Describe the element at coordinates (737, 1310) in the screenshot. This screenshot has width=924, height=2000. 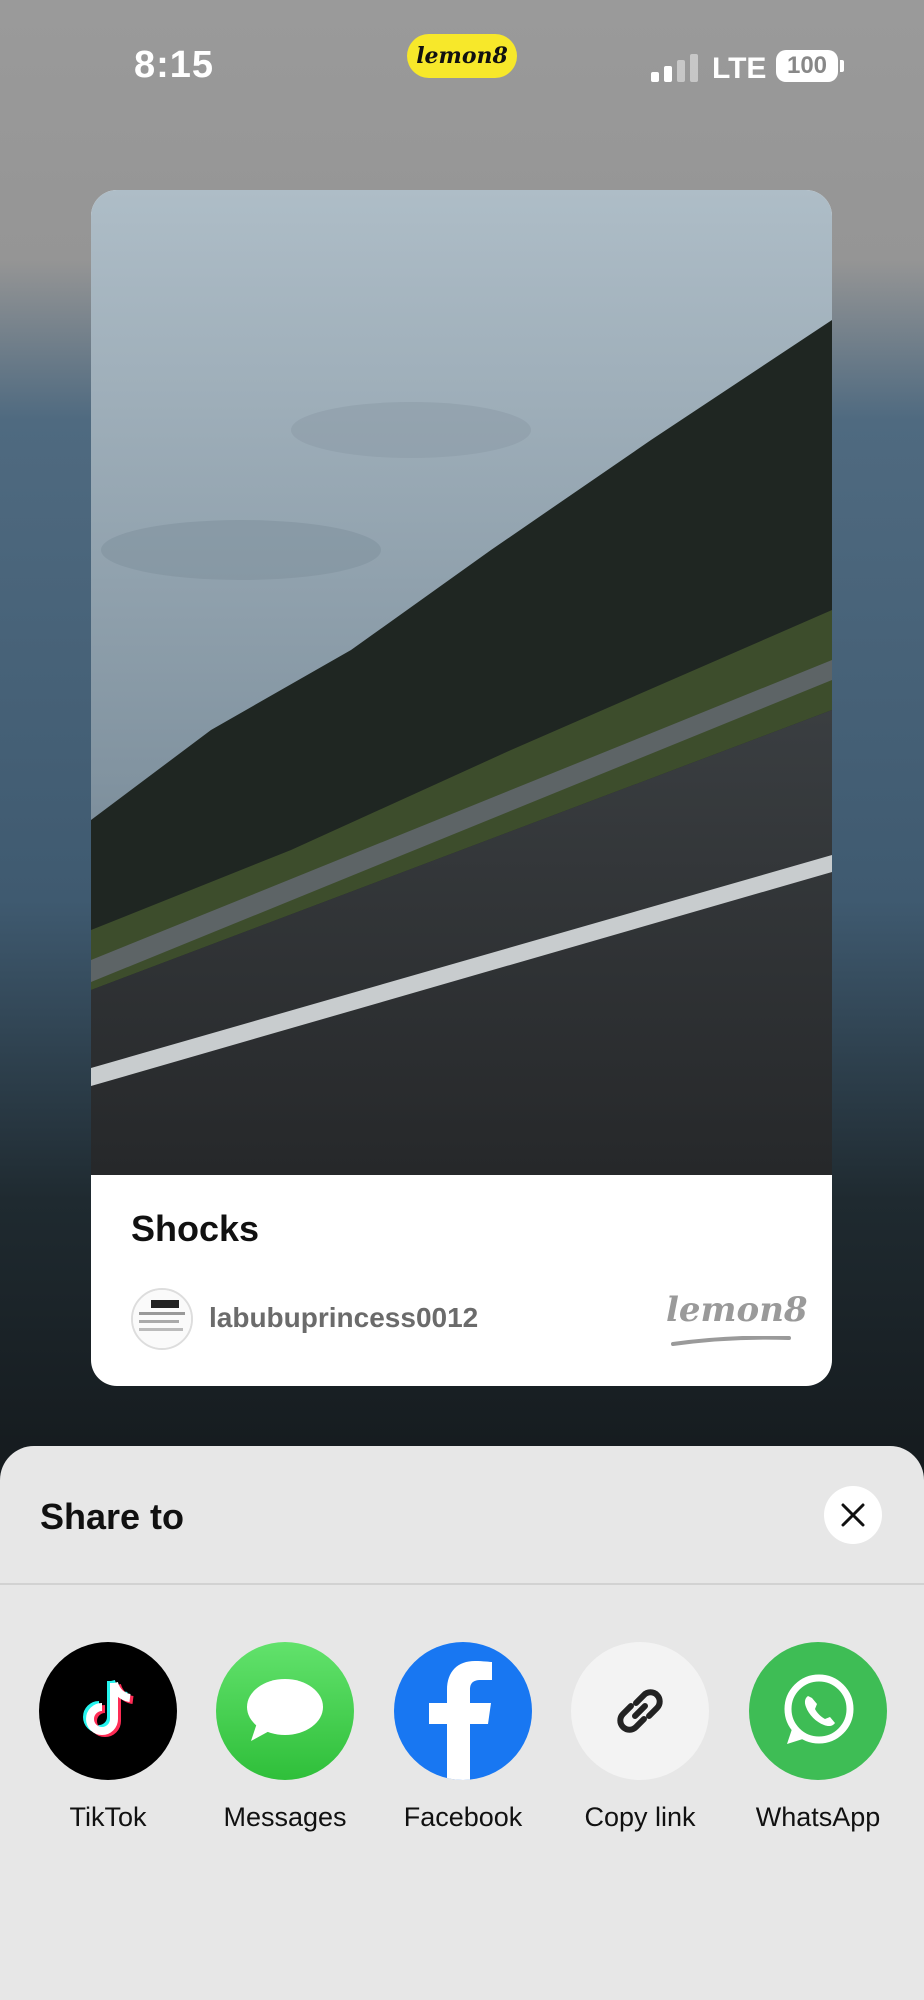
I see `lemon8-watermark: lemon8` at that location.